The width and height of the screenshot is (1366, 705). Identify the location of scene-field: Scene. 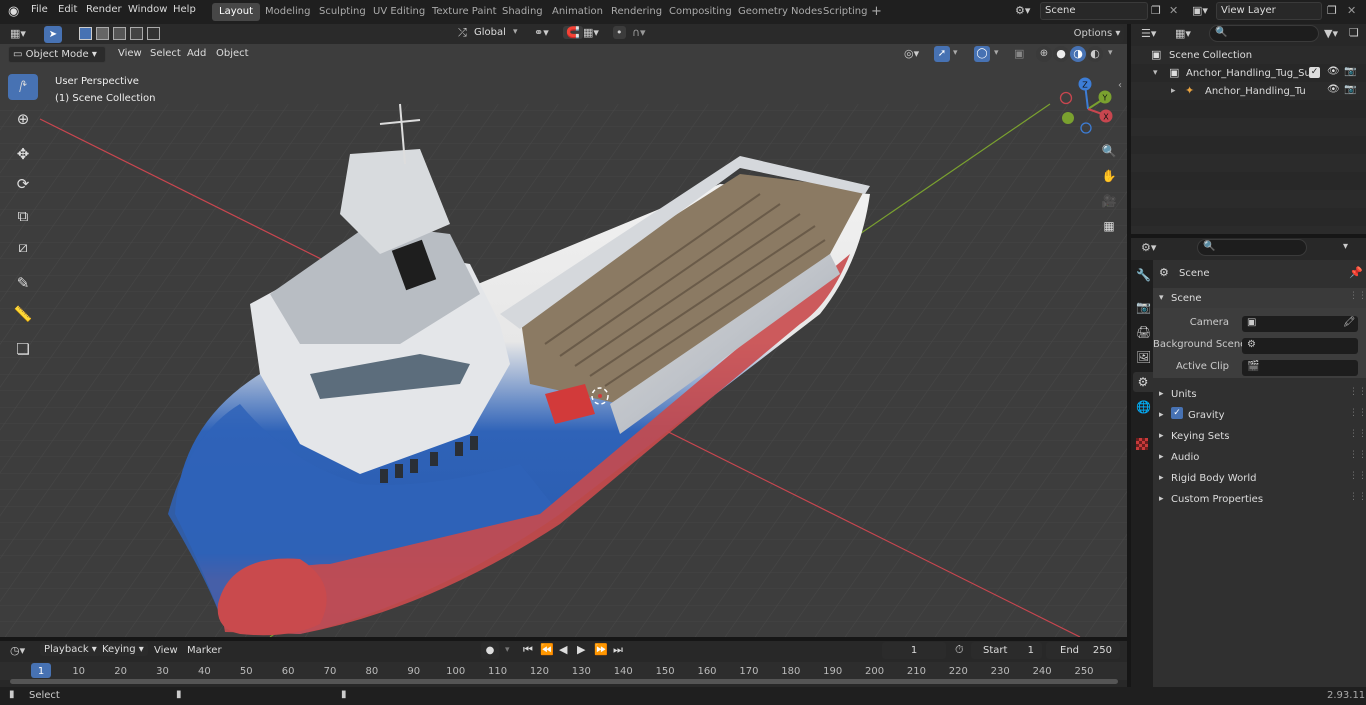
(1094, 11).